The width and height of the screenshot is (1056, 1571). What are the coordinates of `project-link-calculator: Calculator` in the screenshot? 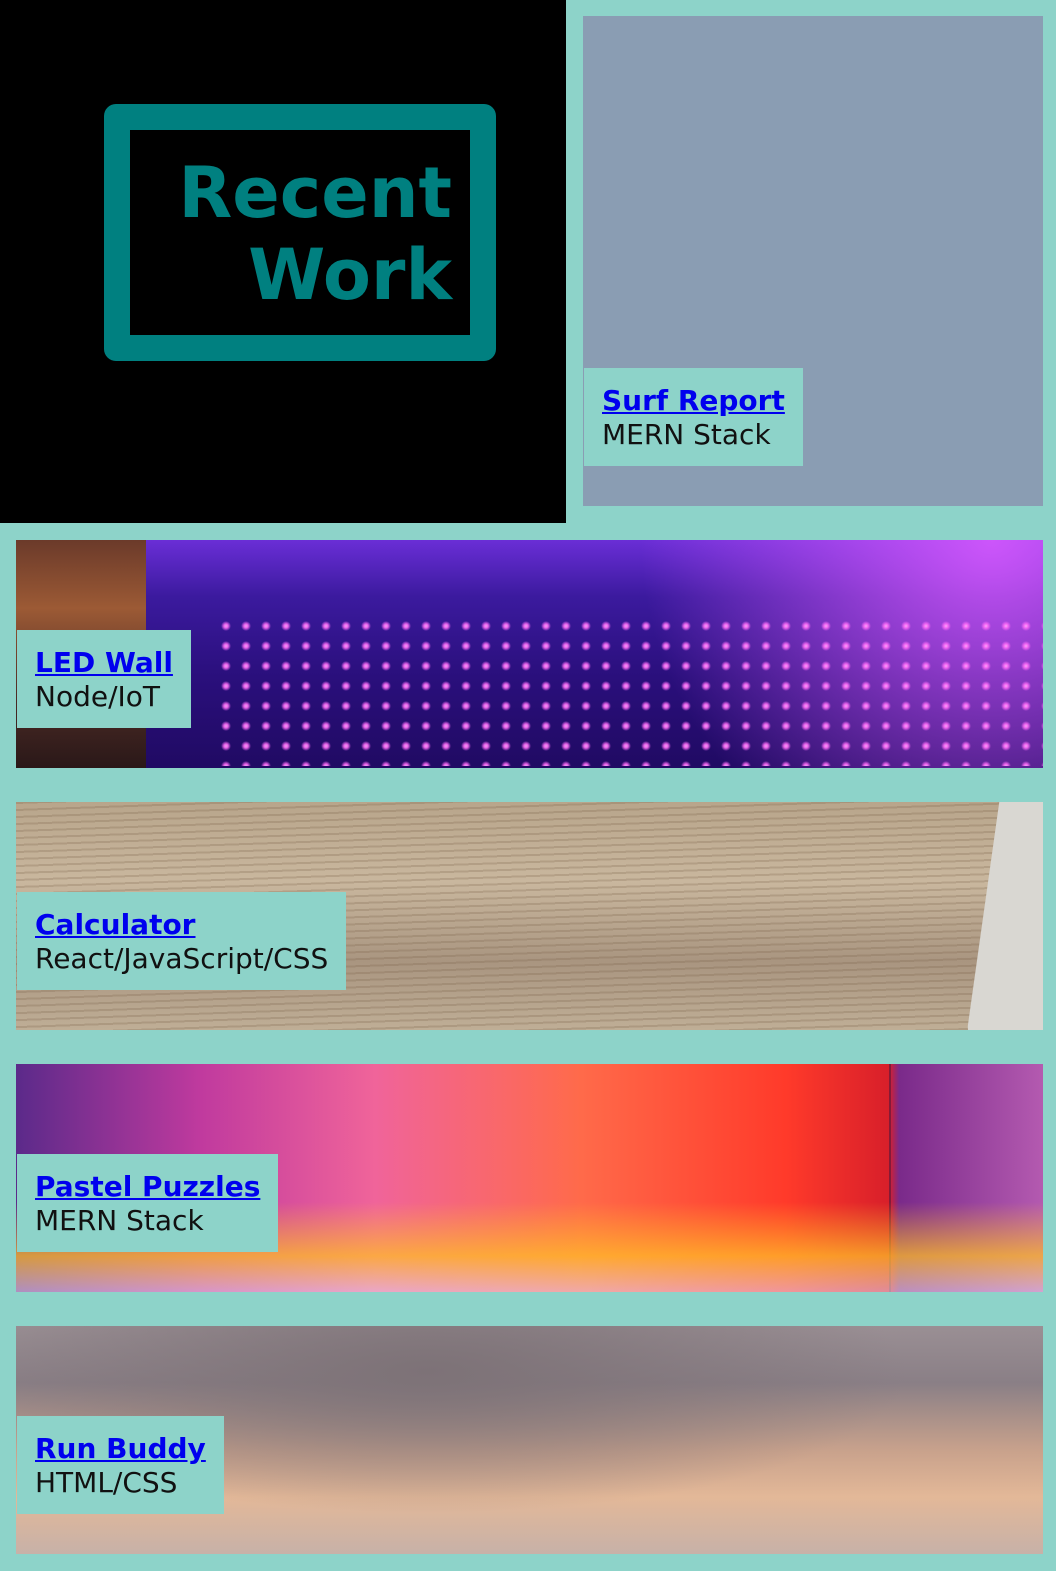 It's located at (181, 925).